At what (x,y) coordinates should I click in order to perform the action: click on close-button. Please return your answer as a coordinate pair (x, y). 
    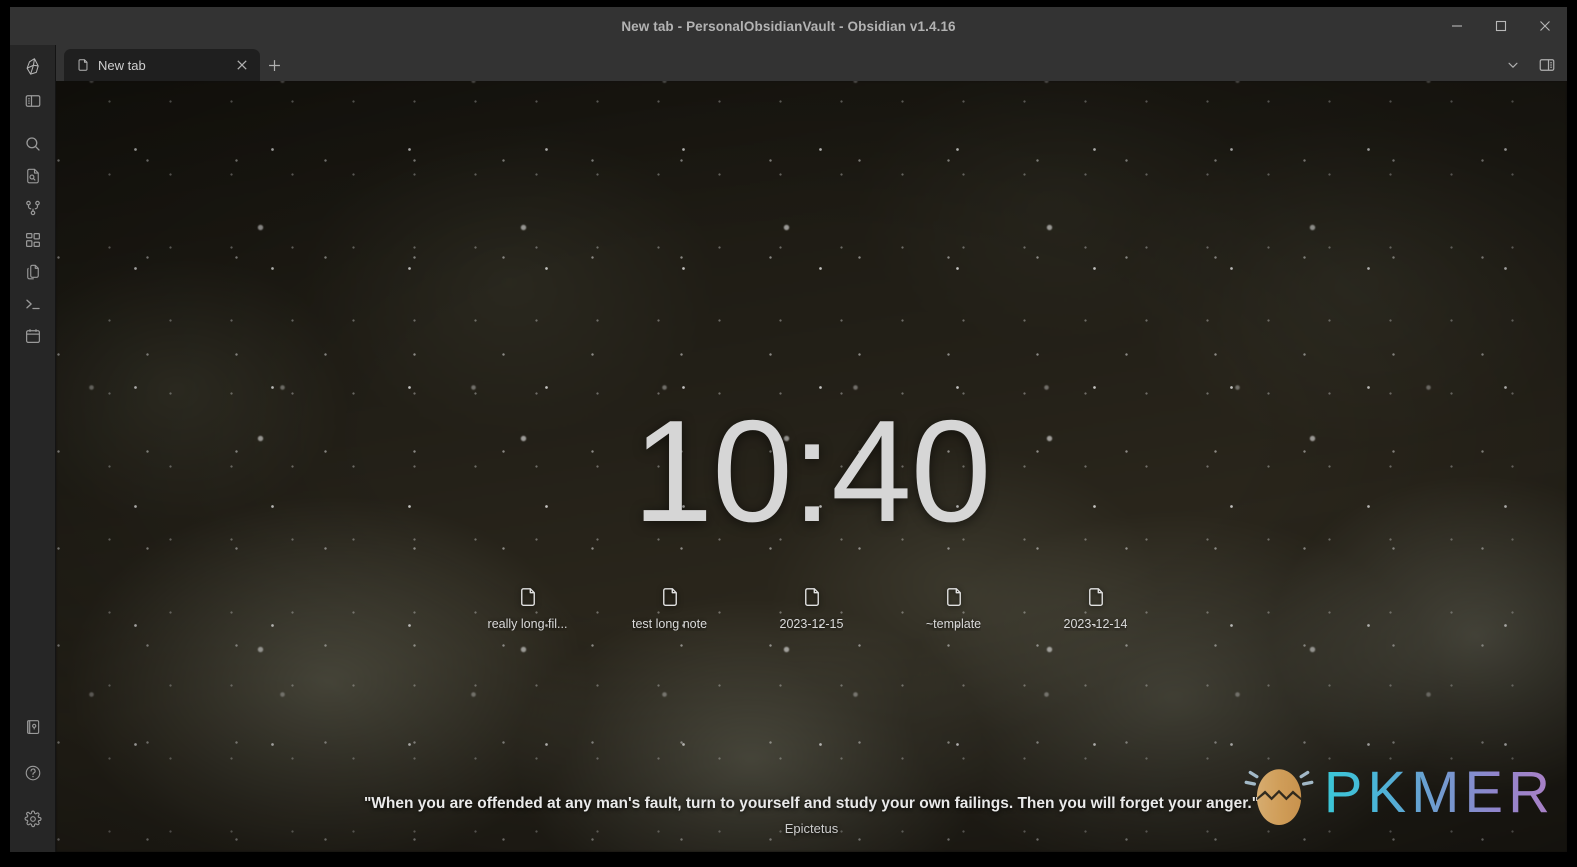
    Looking at the image, I should click on (1545, 26).